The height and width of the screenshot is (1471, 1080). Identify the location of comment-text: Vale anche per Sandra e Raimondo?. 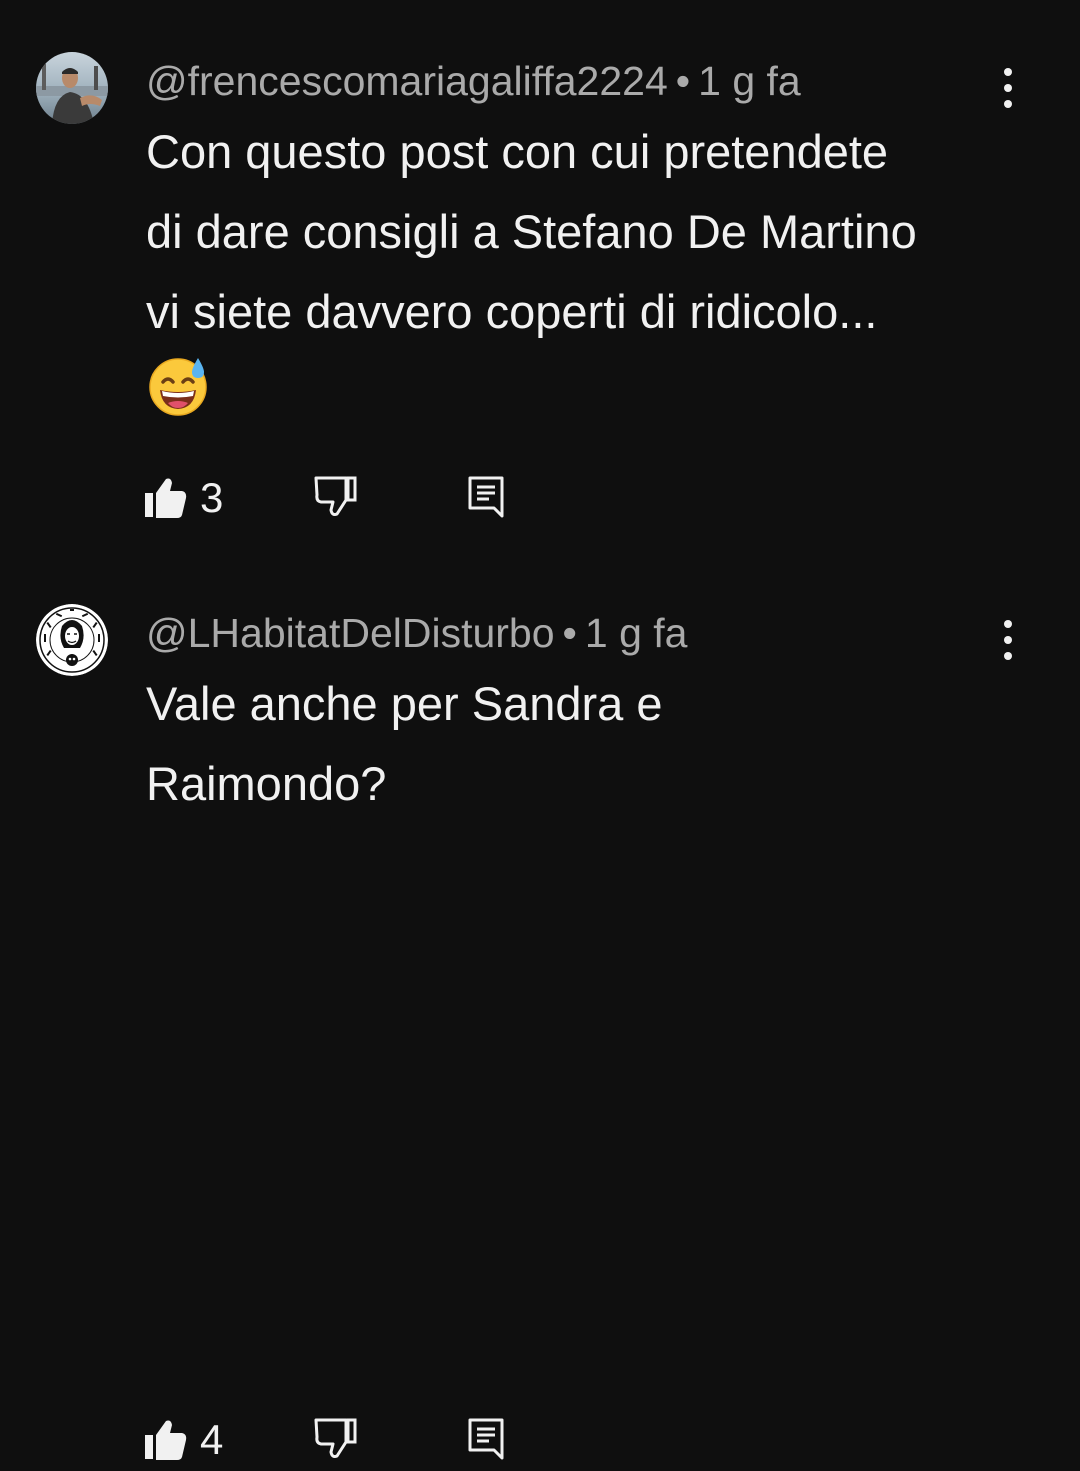
(404, 743).